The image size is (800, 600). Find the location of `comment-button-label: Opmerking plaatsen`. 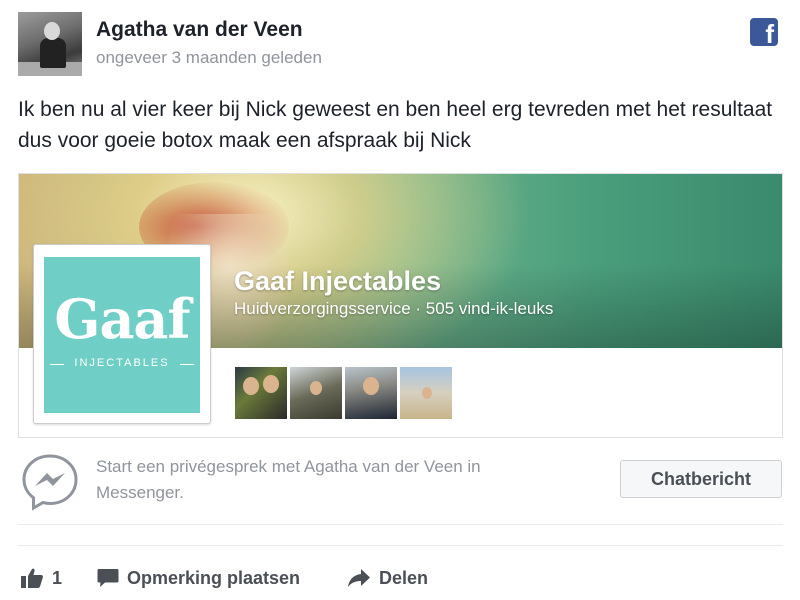

comment-button-label: Opmerking plaatsen is located at coordinates (214, 577).